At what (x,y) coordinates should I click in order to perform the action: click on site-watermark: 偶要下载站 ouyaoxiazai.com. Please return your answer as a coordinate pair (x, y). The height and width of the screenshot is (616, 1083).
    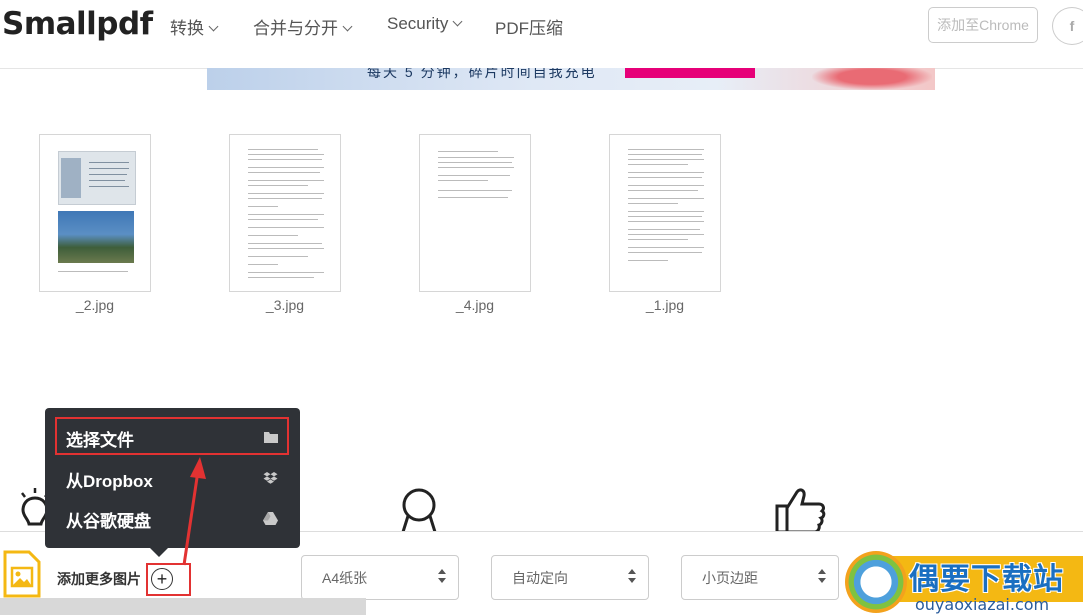
    Looking at the image, I should click on (964, 583).